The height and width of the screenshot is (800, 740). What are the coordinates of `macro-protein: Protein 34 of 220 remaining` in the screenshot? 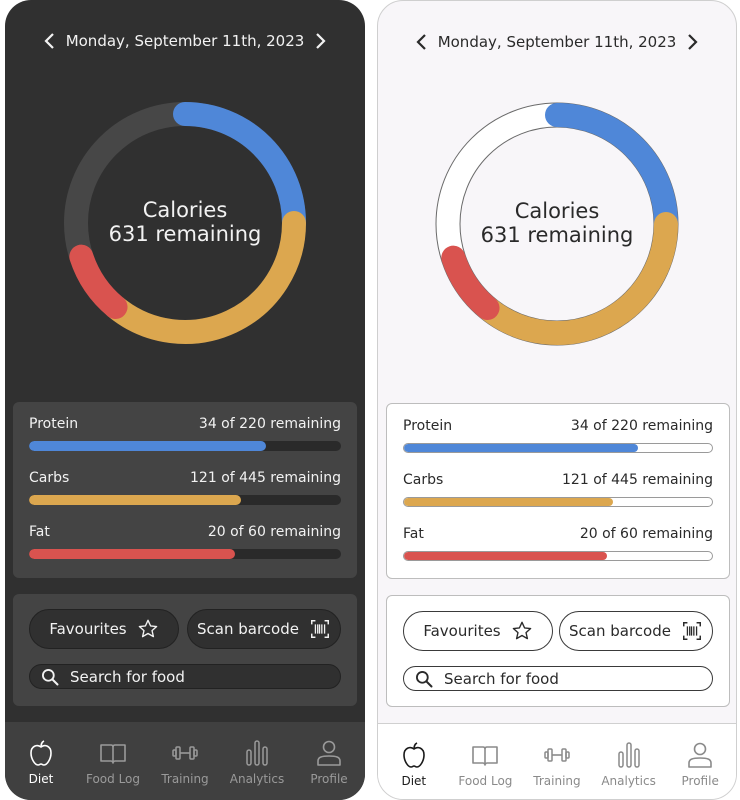 It's located at (185, 441).